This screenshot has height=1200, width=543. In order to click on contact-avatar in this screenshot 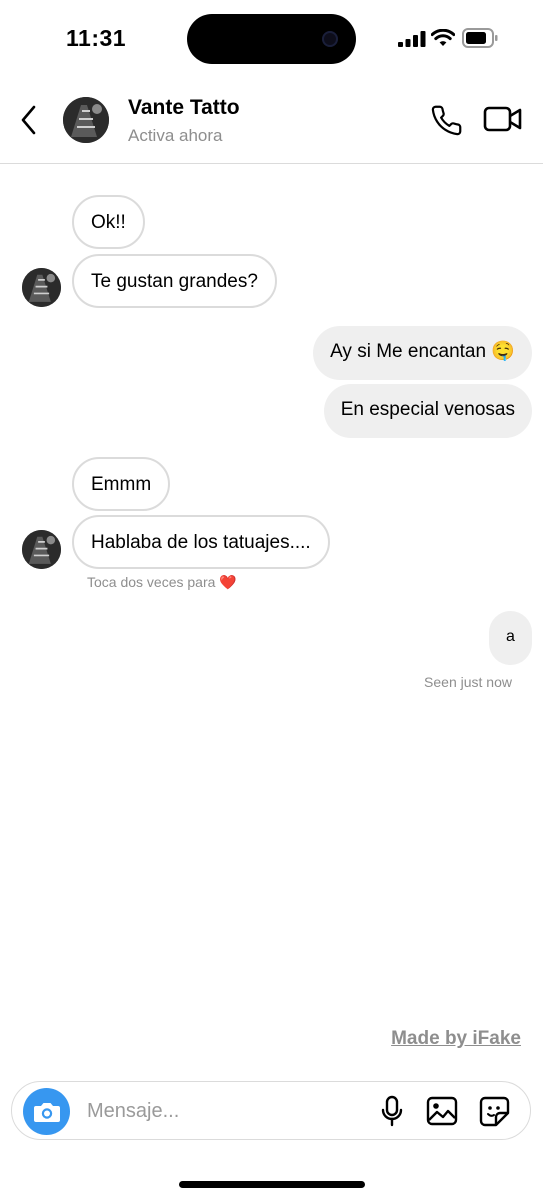, I will do `click(86, 120)`.